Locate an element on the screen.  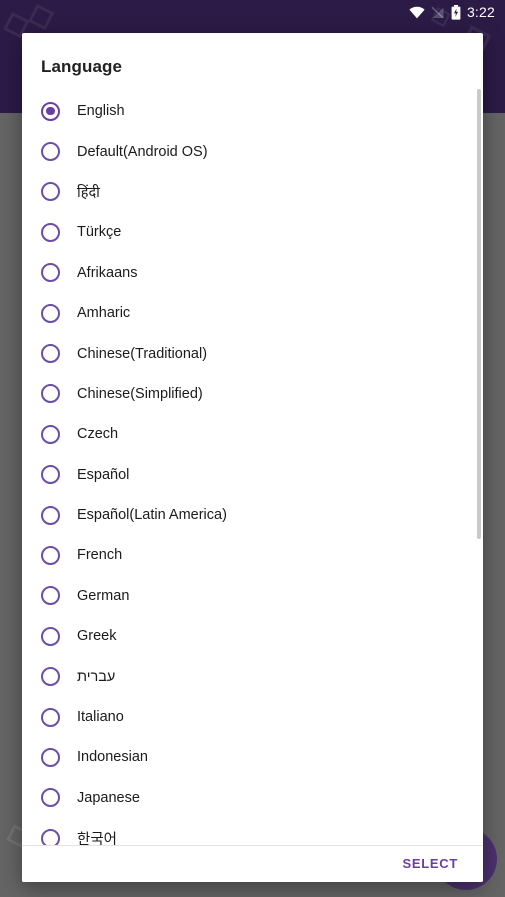
language-option-label: Amharic is located at coordinates (104, 313).